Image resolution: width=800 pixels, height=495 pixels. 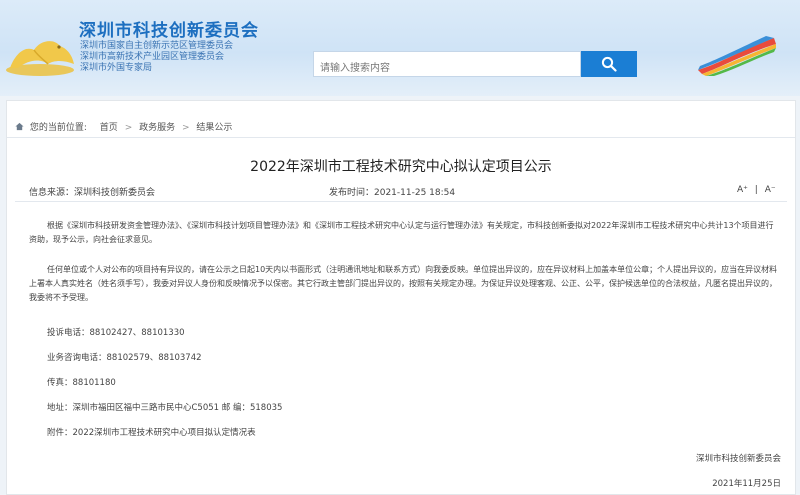 I want to click on font-smaller-button: A⁻, so click(x=770, y=190).